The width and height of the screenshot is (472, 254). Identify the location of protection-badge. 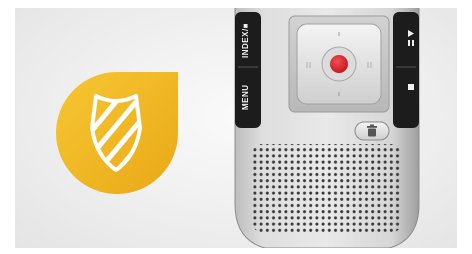
(117, 133).